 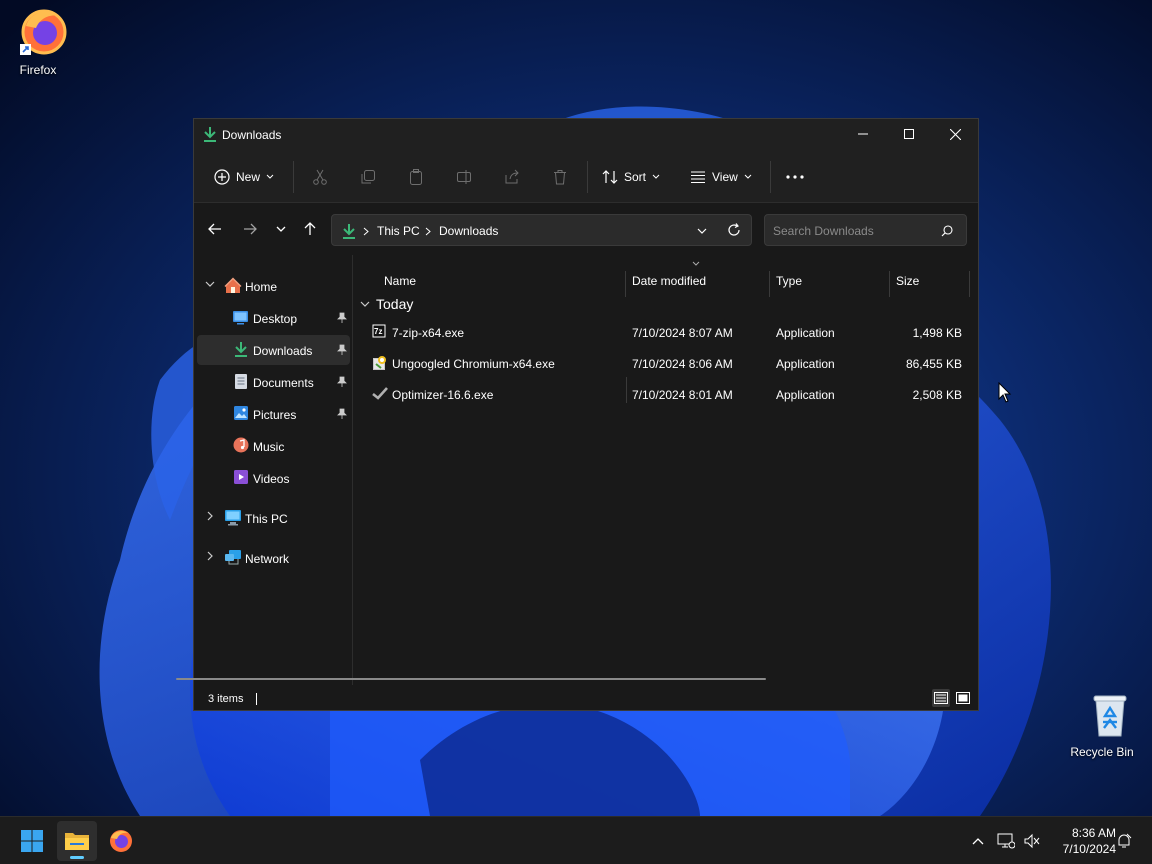 I want to click on scissors-icon, so click(x=320, y=177).